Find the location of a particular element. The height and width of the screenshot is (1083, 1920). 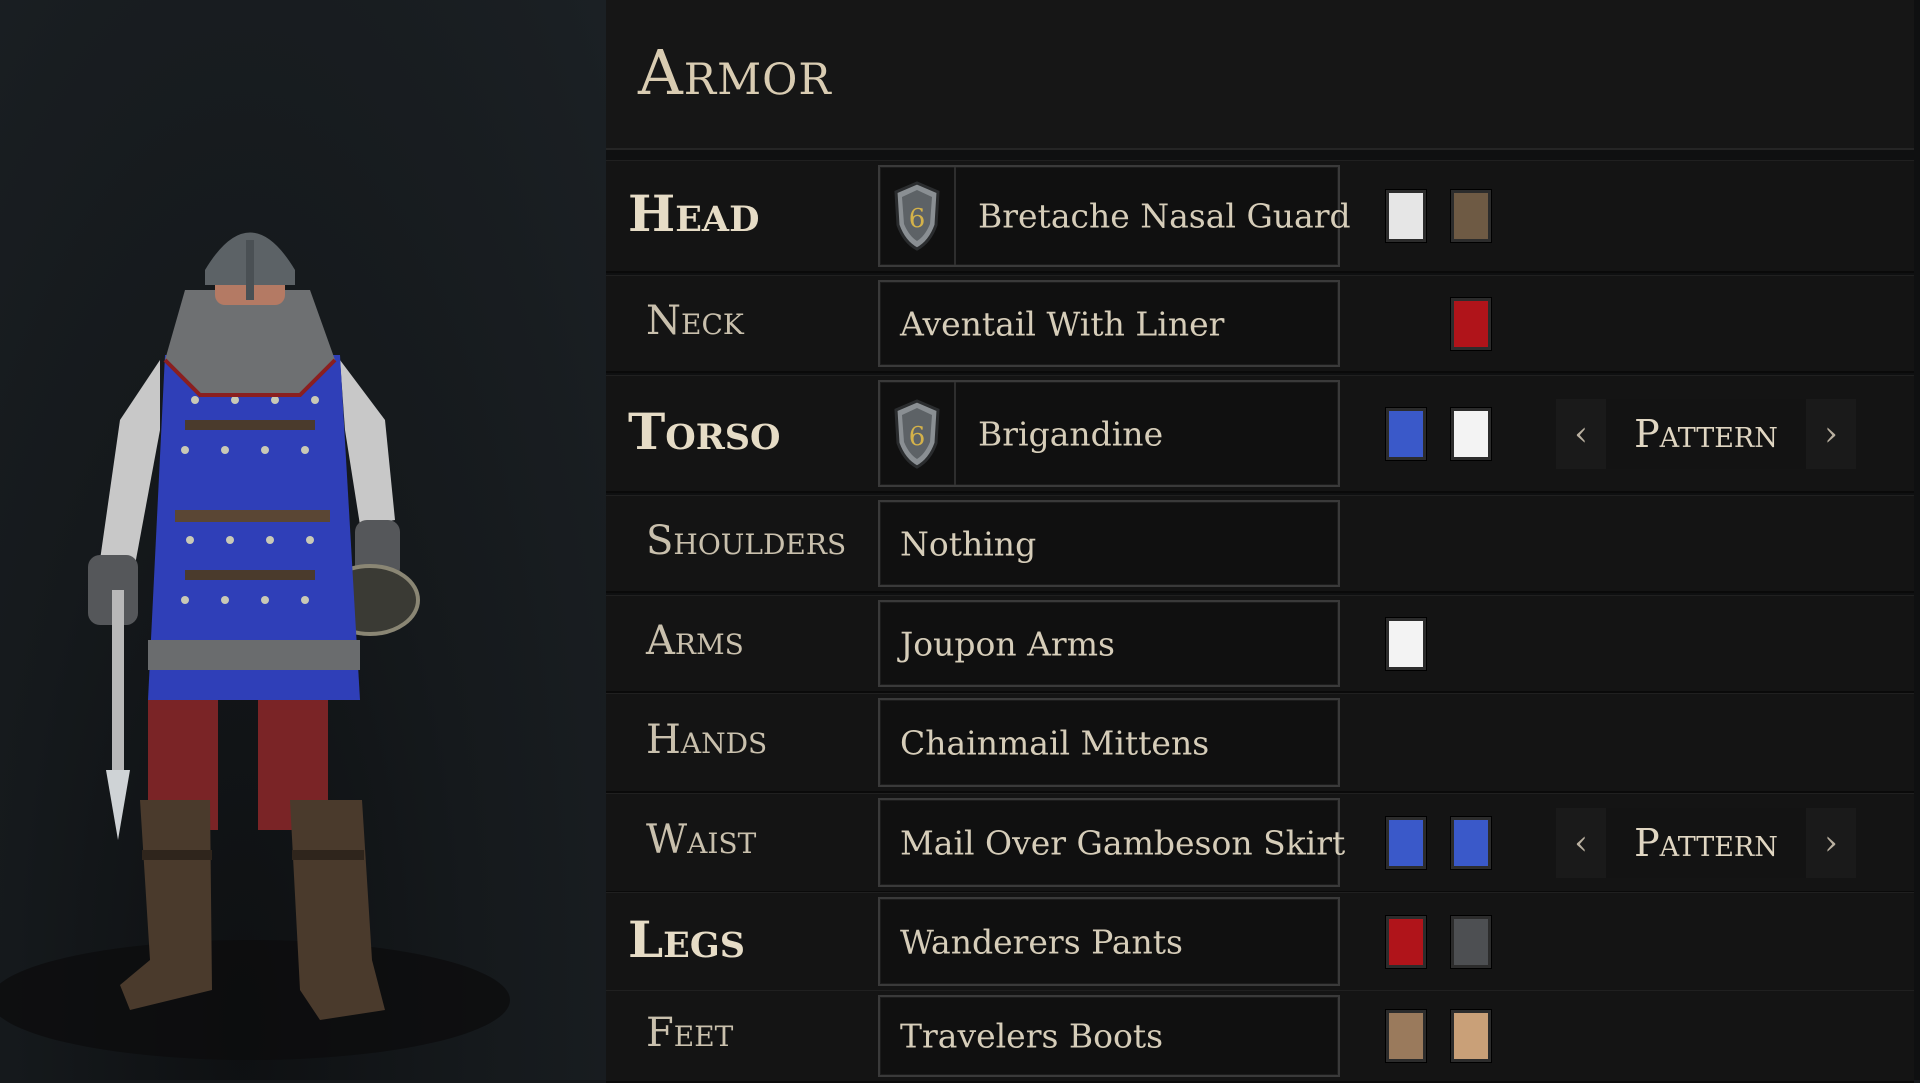

item-name: Joupon Arms is located at coordinates (1007, 643).